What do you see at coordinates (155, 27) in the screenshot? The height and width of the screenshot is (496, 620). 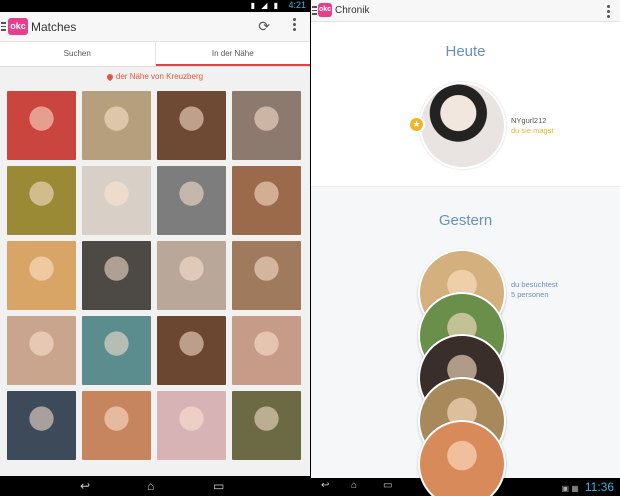 I see `action-bar: okc Matches ⟳` at bounding box center [155, 27].